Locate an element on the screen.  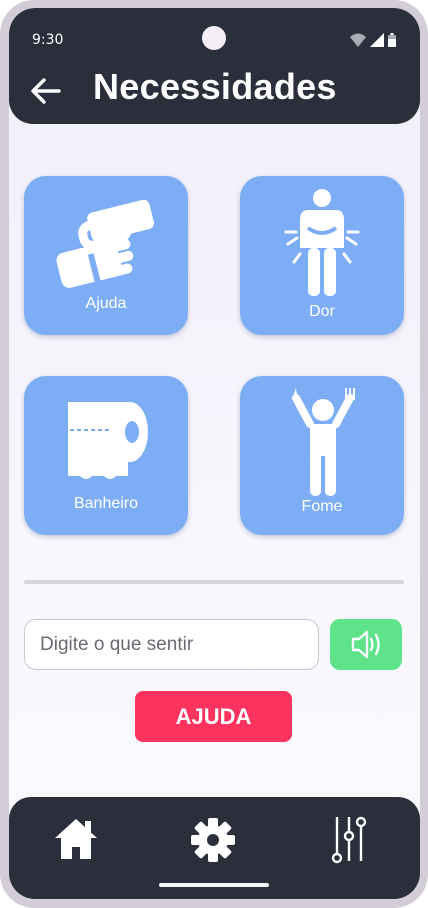
tile-fome: Fome is located at coordinates (322, 455).